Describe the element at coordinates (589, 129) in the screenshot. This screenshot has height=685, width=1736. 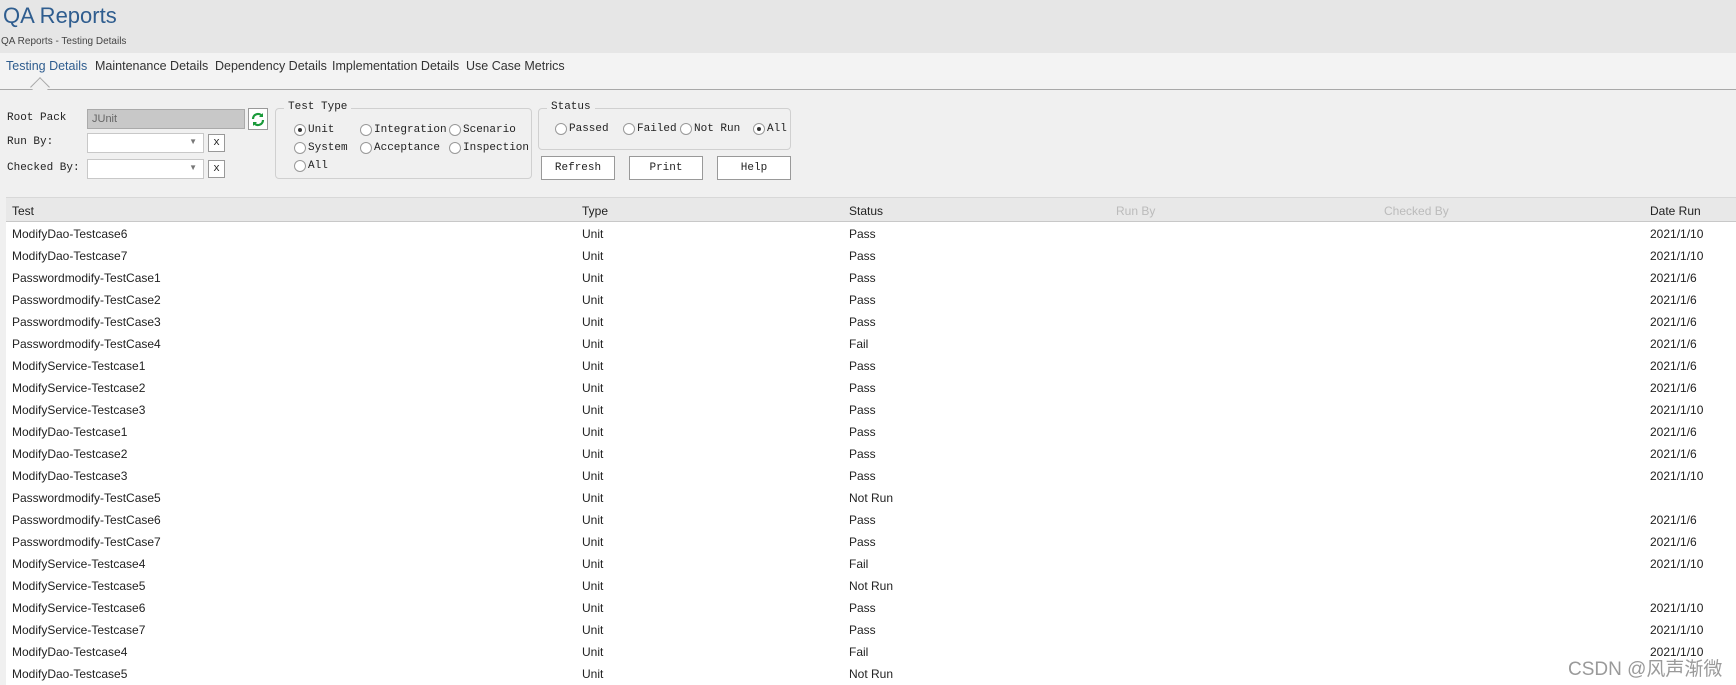
I see `radio-label: Passed` at that location.